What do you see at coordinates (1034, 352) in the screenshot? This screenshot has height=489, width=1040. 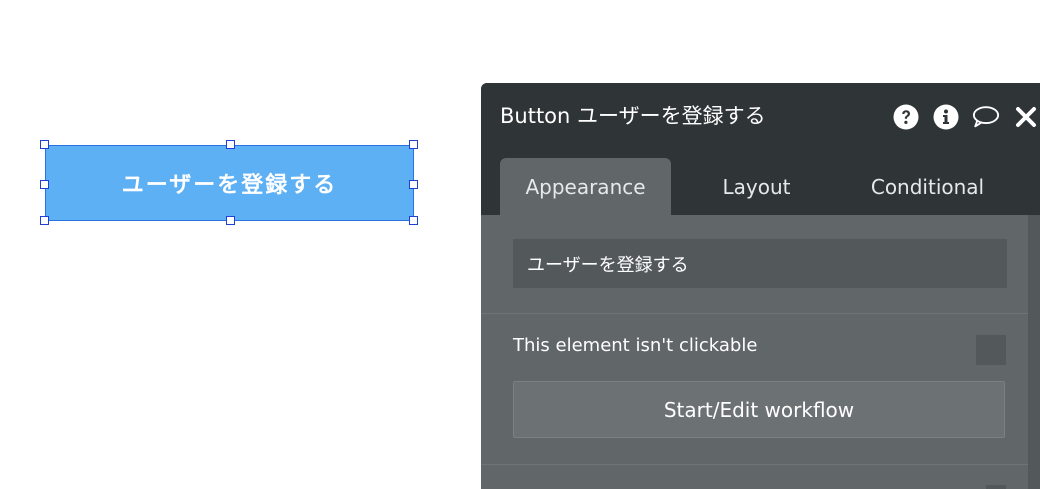 I see `panel-scrollbar` at bounding box center [1034, 352].